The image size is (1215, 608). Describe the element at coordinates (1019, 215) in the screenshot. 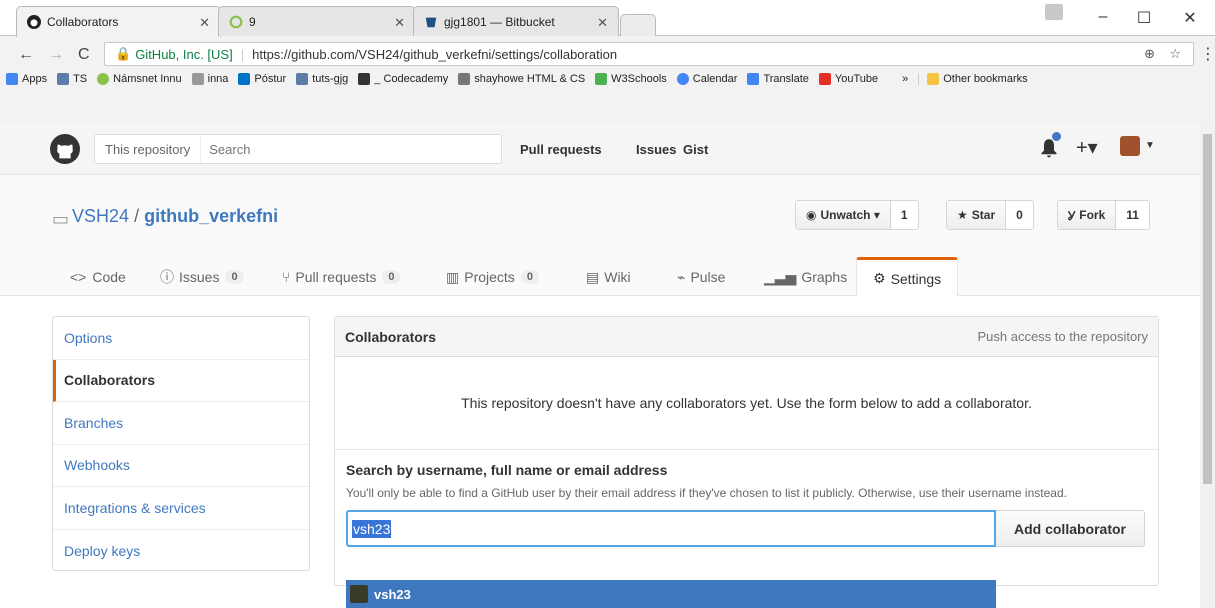

I see `star-count: 0` at that location.